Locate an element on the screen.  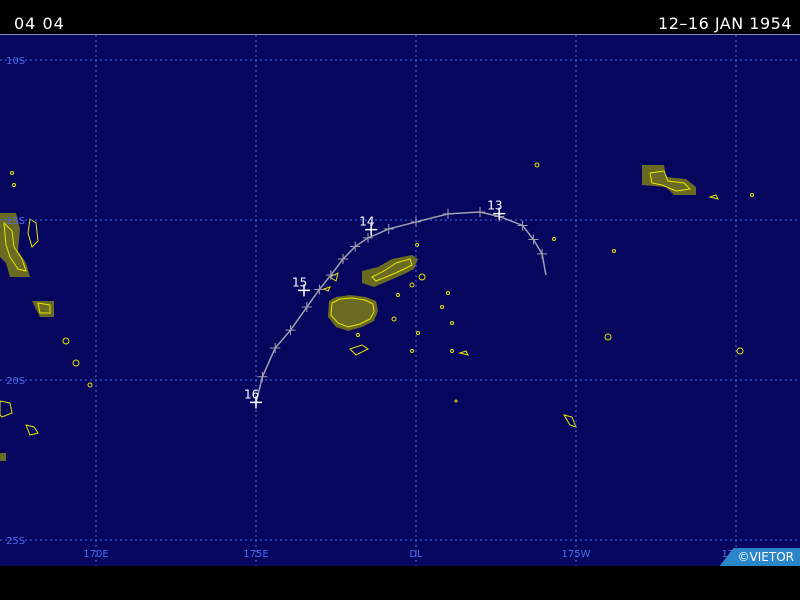
bottom-bar is located at coordinates (400, 583).